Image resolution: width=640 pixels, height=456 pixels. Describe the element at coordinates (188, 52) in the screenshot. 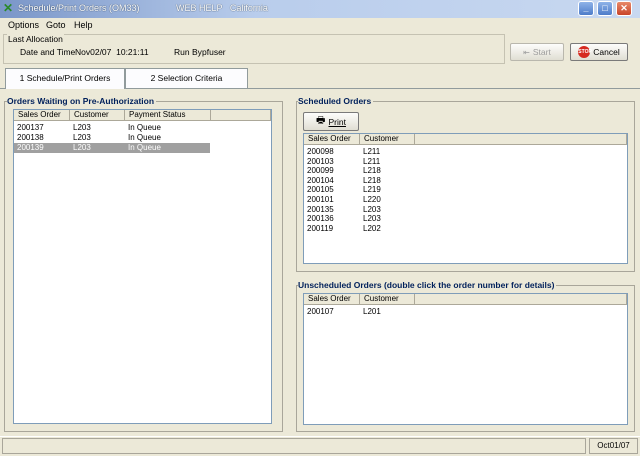

I see `run-by-label: Run By` at that location.